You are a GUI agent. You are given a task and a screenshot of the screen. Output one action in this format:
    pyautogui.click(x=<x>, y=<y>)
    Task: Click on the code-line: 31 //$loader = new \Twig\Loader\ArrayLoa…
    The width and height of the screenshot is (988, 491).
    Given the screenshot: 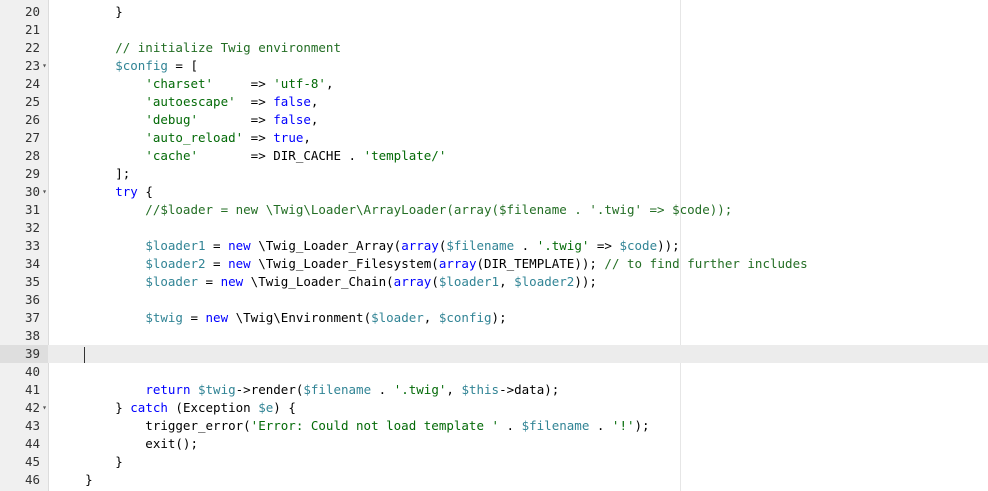 What is the action you would take?
    pyautogui.click(x=494, y=210)
    